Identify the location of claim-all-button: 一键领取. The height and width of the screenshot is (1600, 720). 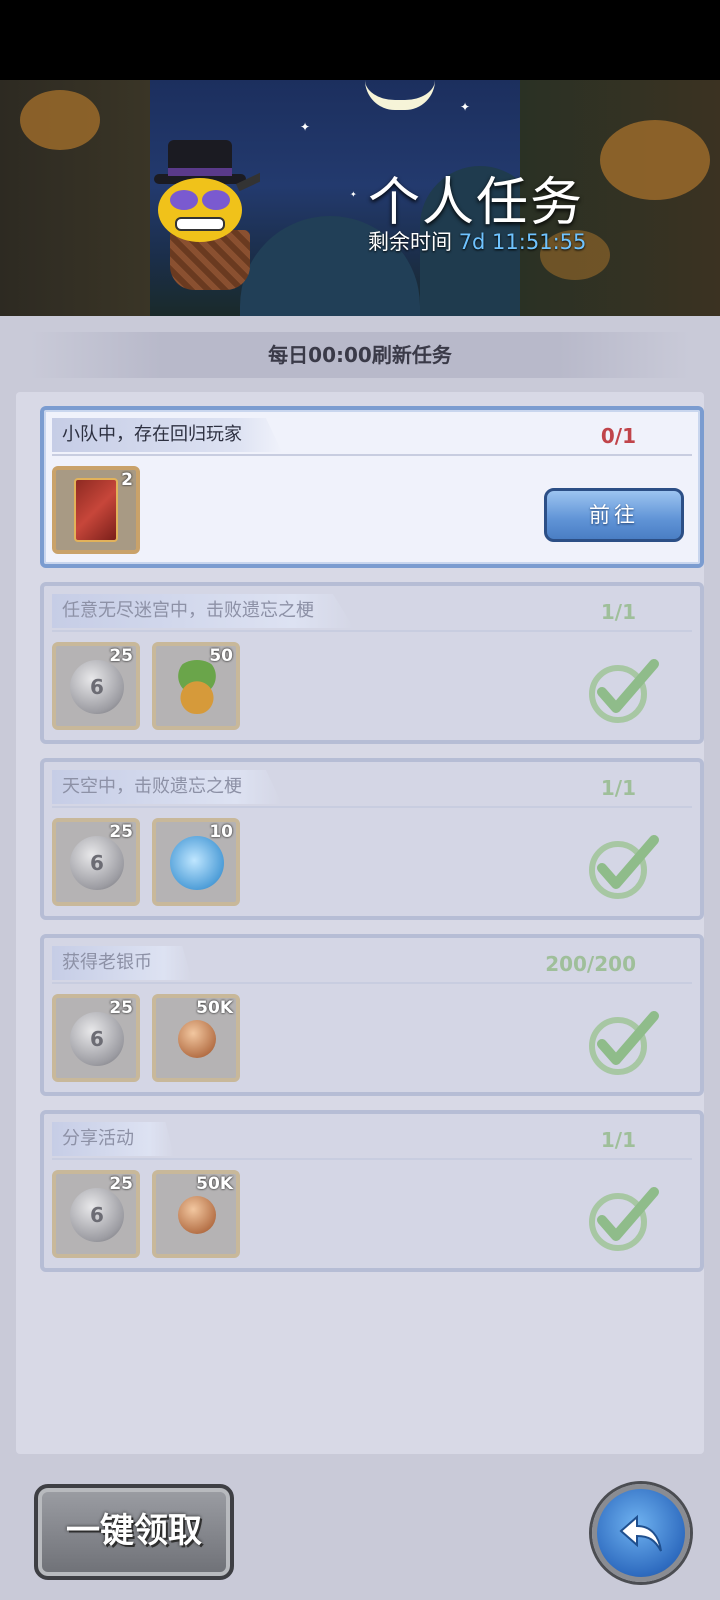
(134, 1532).